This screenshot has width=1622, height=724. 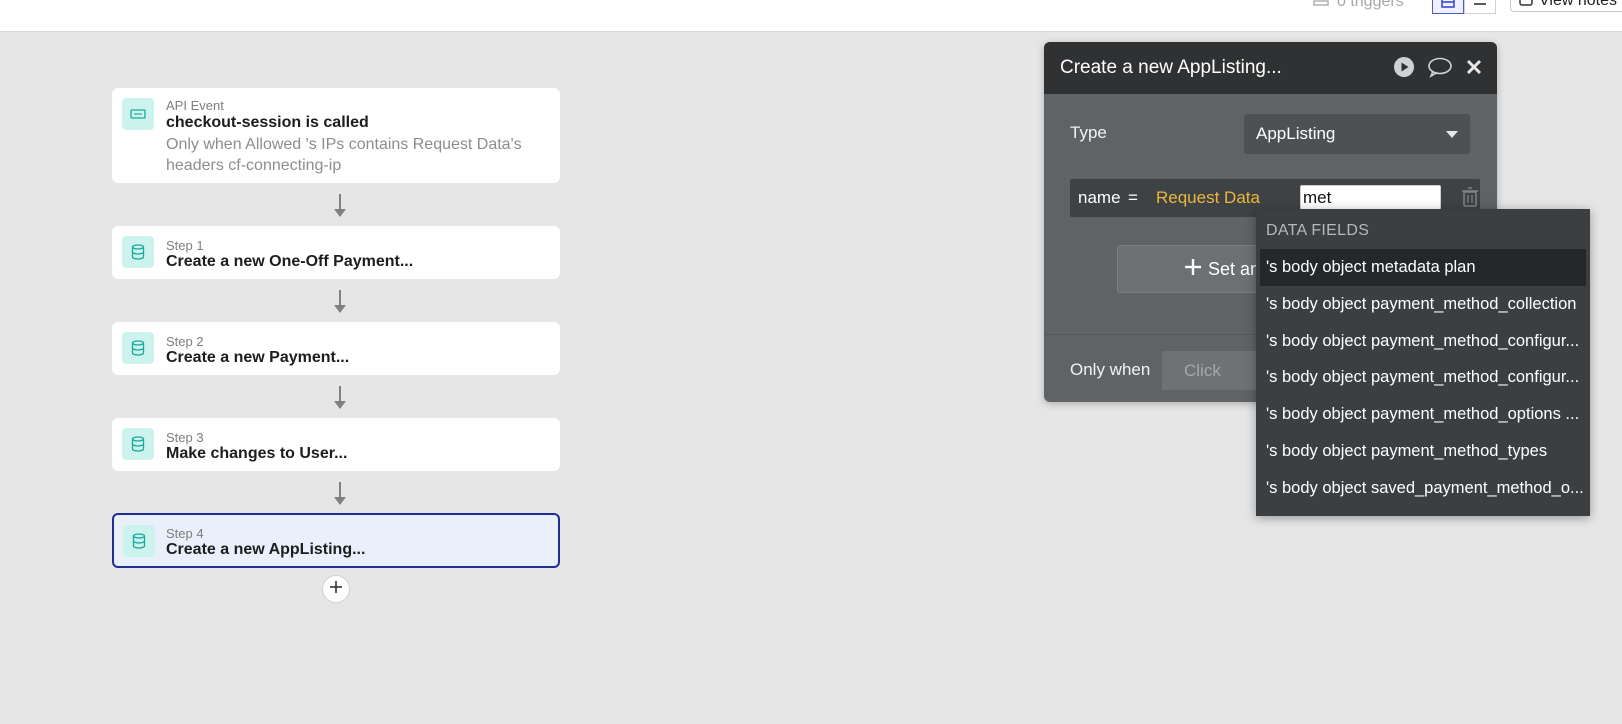 What do you see at coordinates (1110, 369) in the screenshot?
I see `only-when-label: Only when` at bounding box center [1110, 369].